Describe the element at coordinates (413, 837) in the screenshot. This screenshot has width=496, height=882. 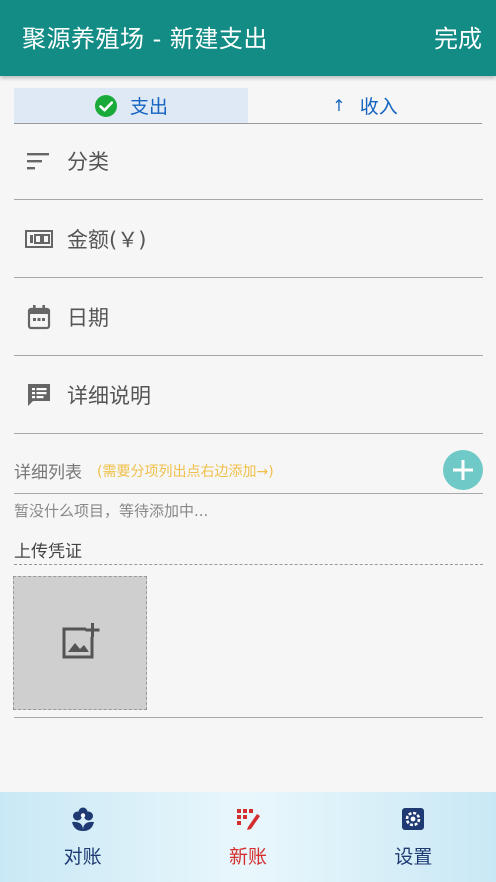
I see `nav-item-settings: 设置` at that location.